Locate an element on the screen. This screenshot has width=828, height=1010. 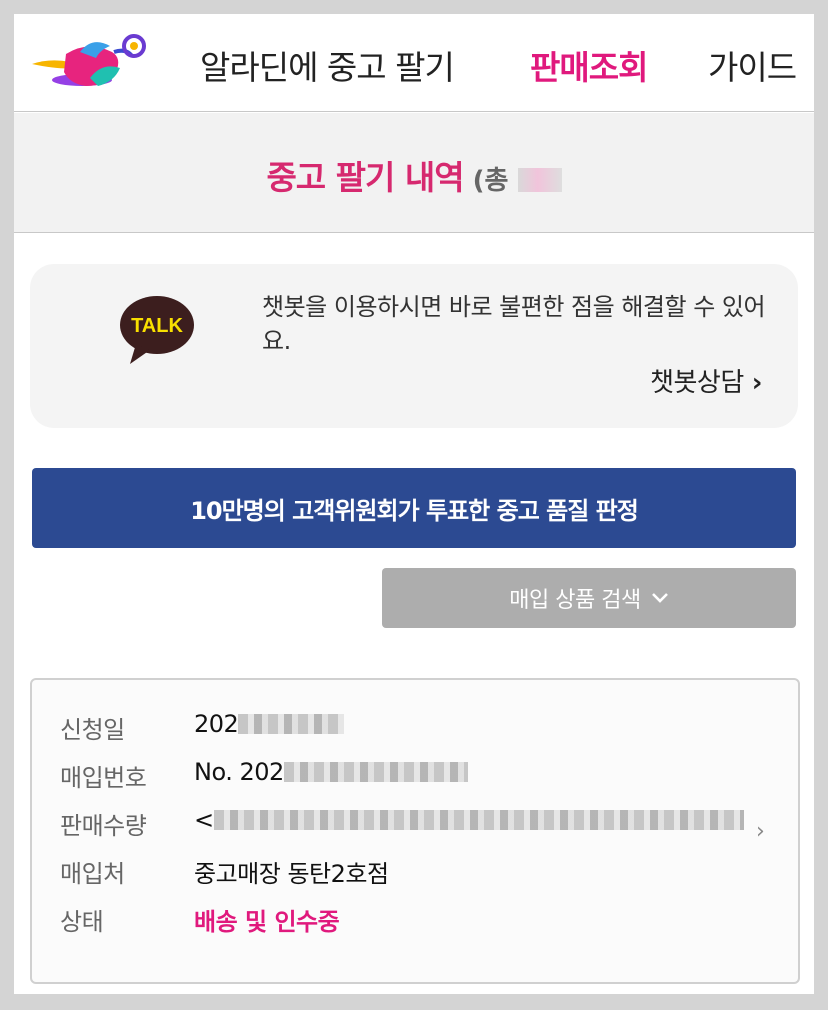
nav-guide: 가이드 is located at coordinates (752, 65).